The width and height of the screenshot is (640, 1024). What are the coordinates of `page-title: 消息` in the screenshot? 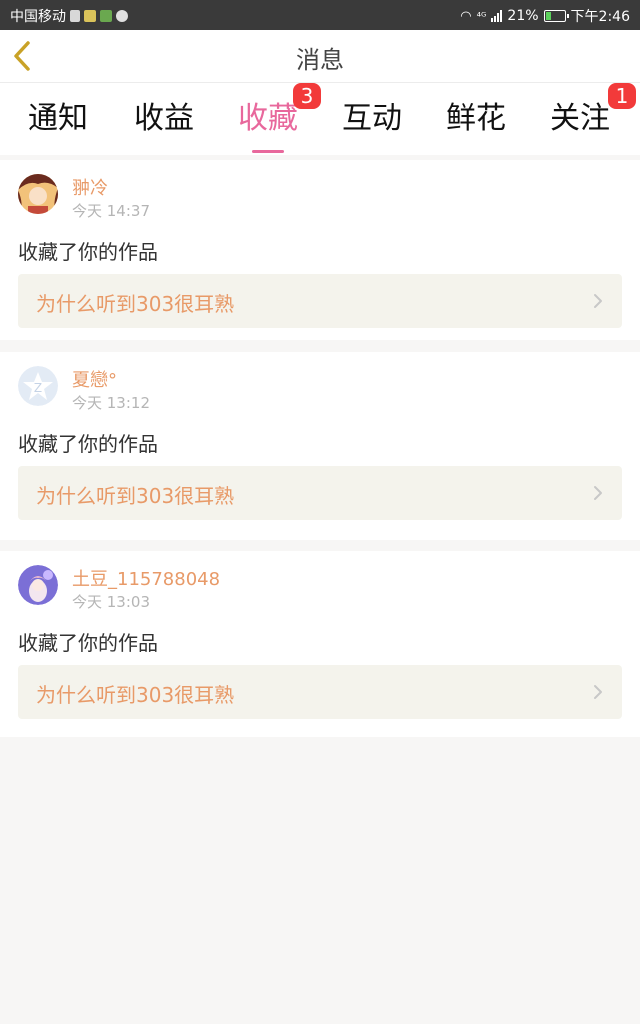 It's located at (320, 60).